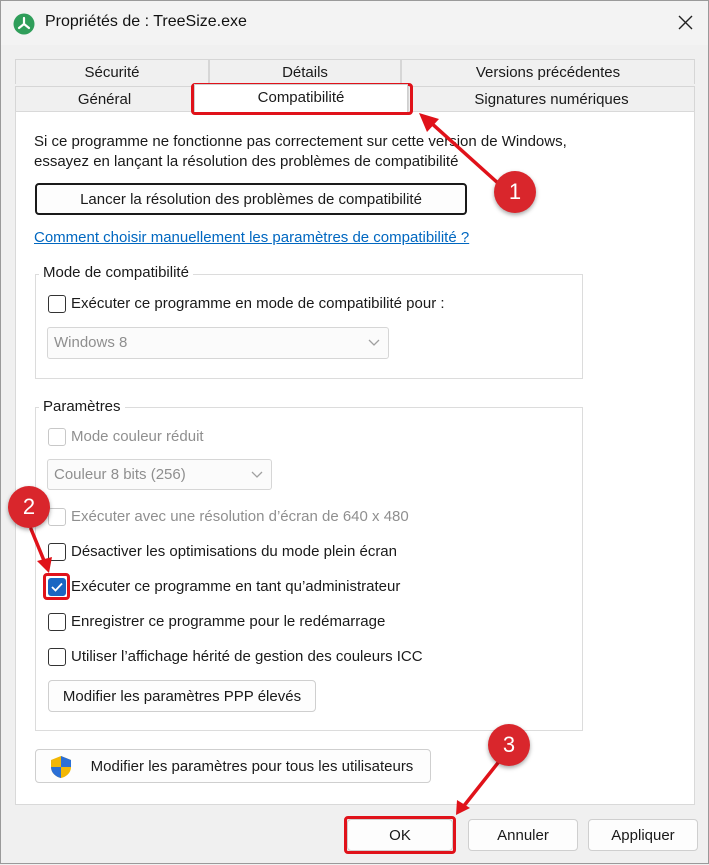  What do you see at coordinates (551, 98) in the screenshot?
I see `tab-signatures-numeriques: Signatures numériques` at bounding box center [551, 98].